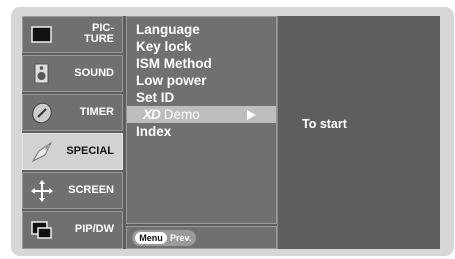 This screenshot has width=455, height=259. Describe the element at coordinates (152, 114) in the screenshot. I see `xd-logo: XD` at that location.